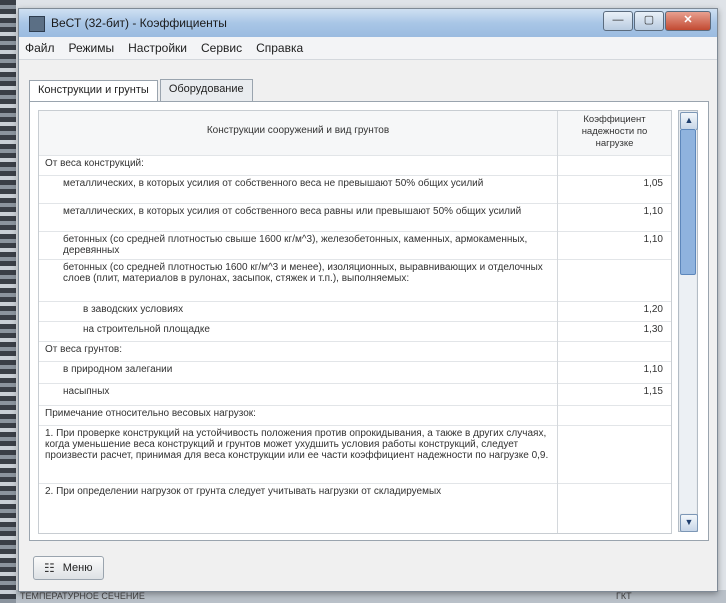  What do you see at coordinates (368, 48) in the screenshot?
I see `menu-bar: Файл Режимы Настройки Сервис Справка` at bounding box center [368, 48].